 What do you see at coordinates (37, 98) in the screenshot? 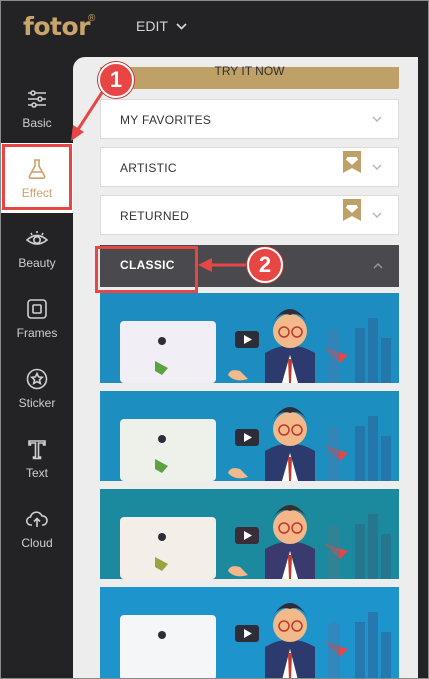
I see `sliders-icon` at bounding box center [37, 98].